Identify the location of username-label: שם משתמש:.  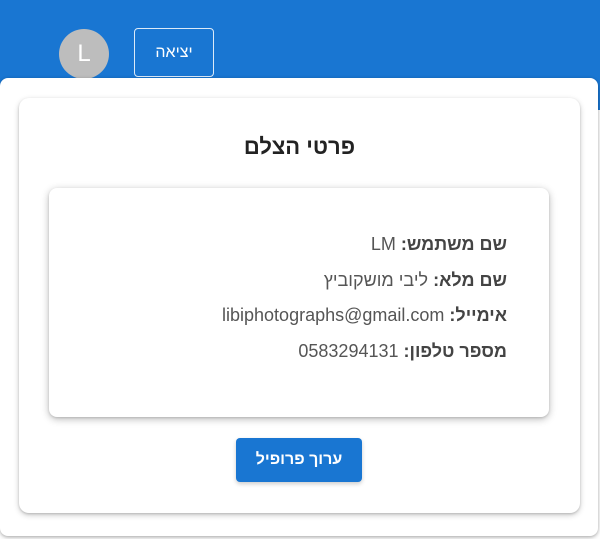
(453, 244).